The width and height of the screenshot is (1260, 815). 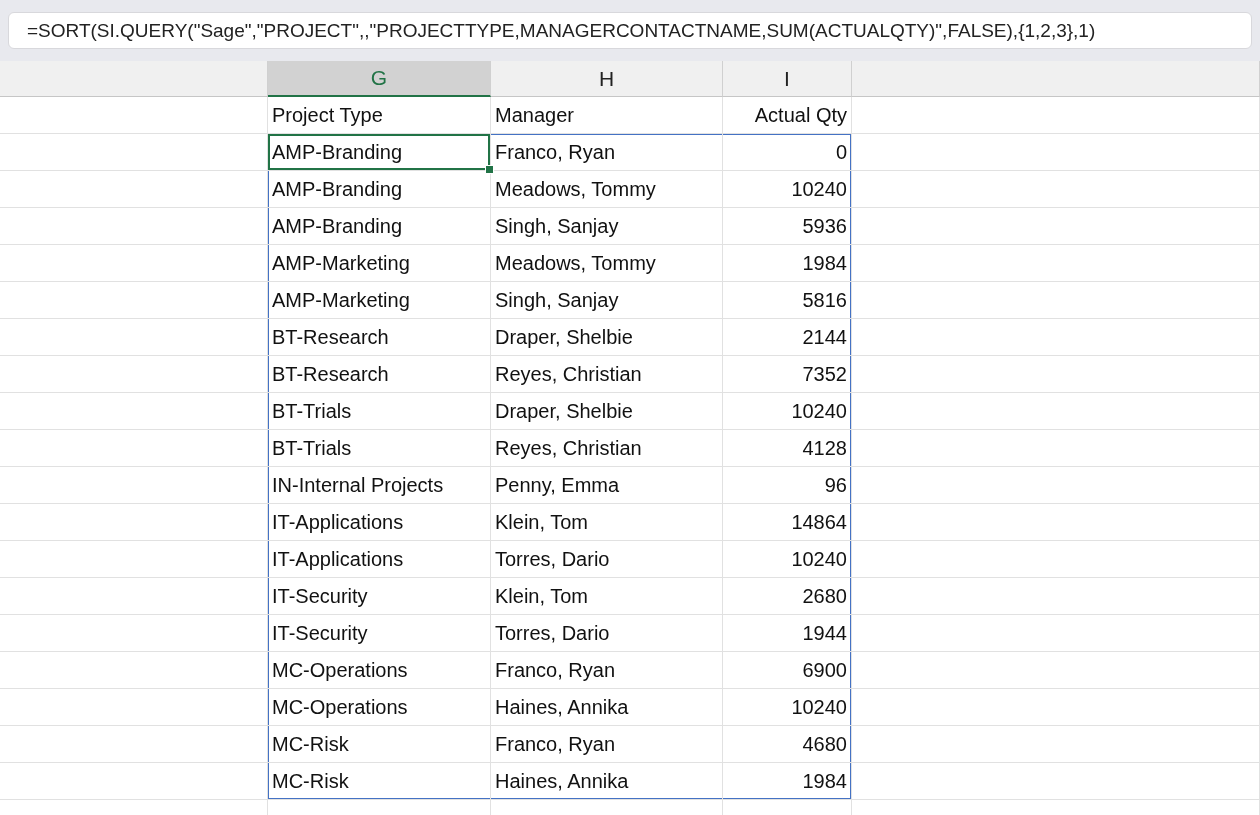 I want to click on table-cell: Manager, so click(x=607, y=115).